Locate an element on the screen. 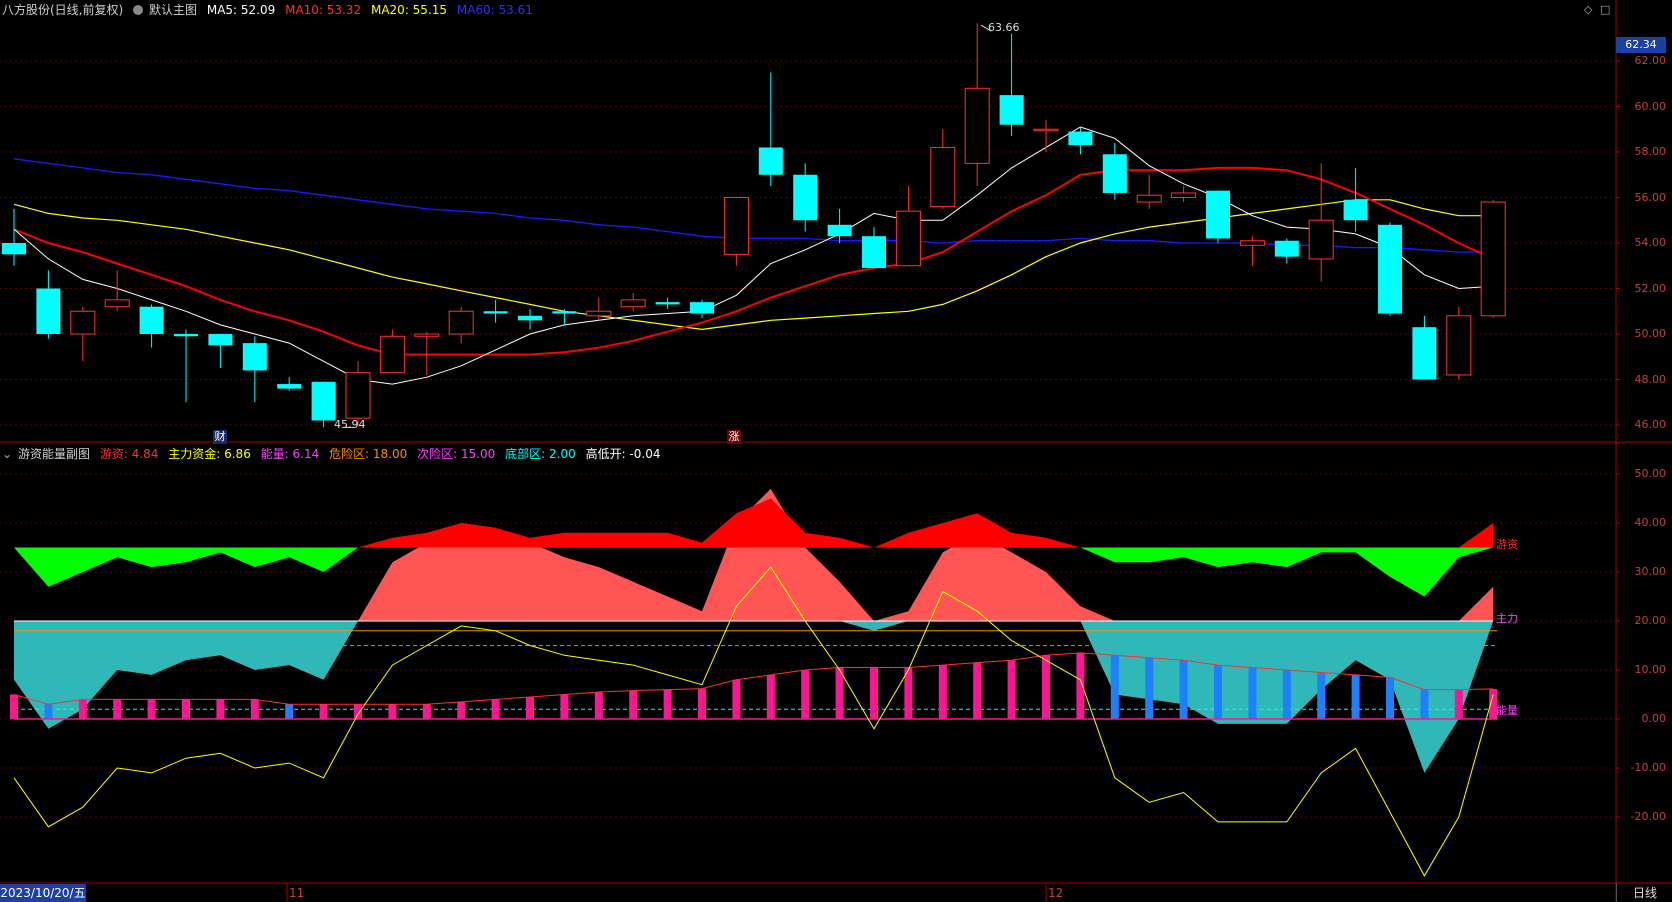  sub-tick: 50.00 is located at coordinates (1650, 473).